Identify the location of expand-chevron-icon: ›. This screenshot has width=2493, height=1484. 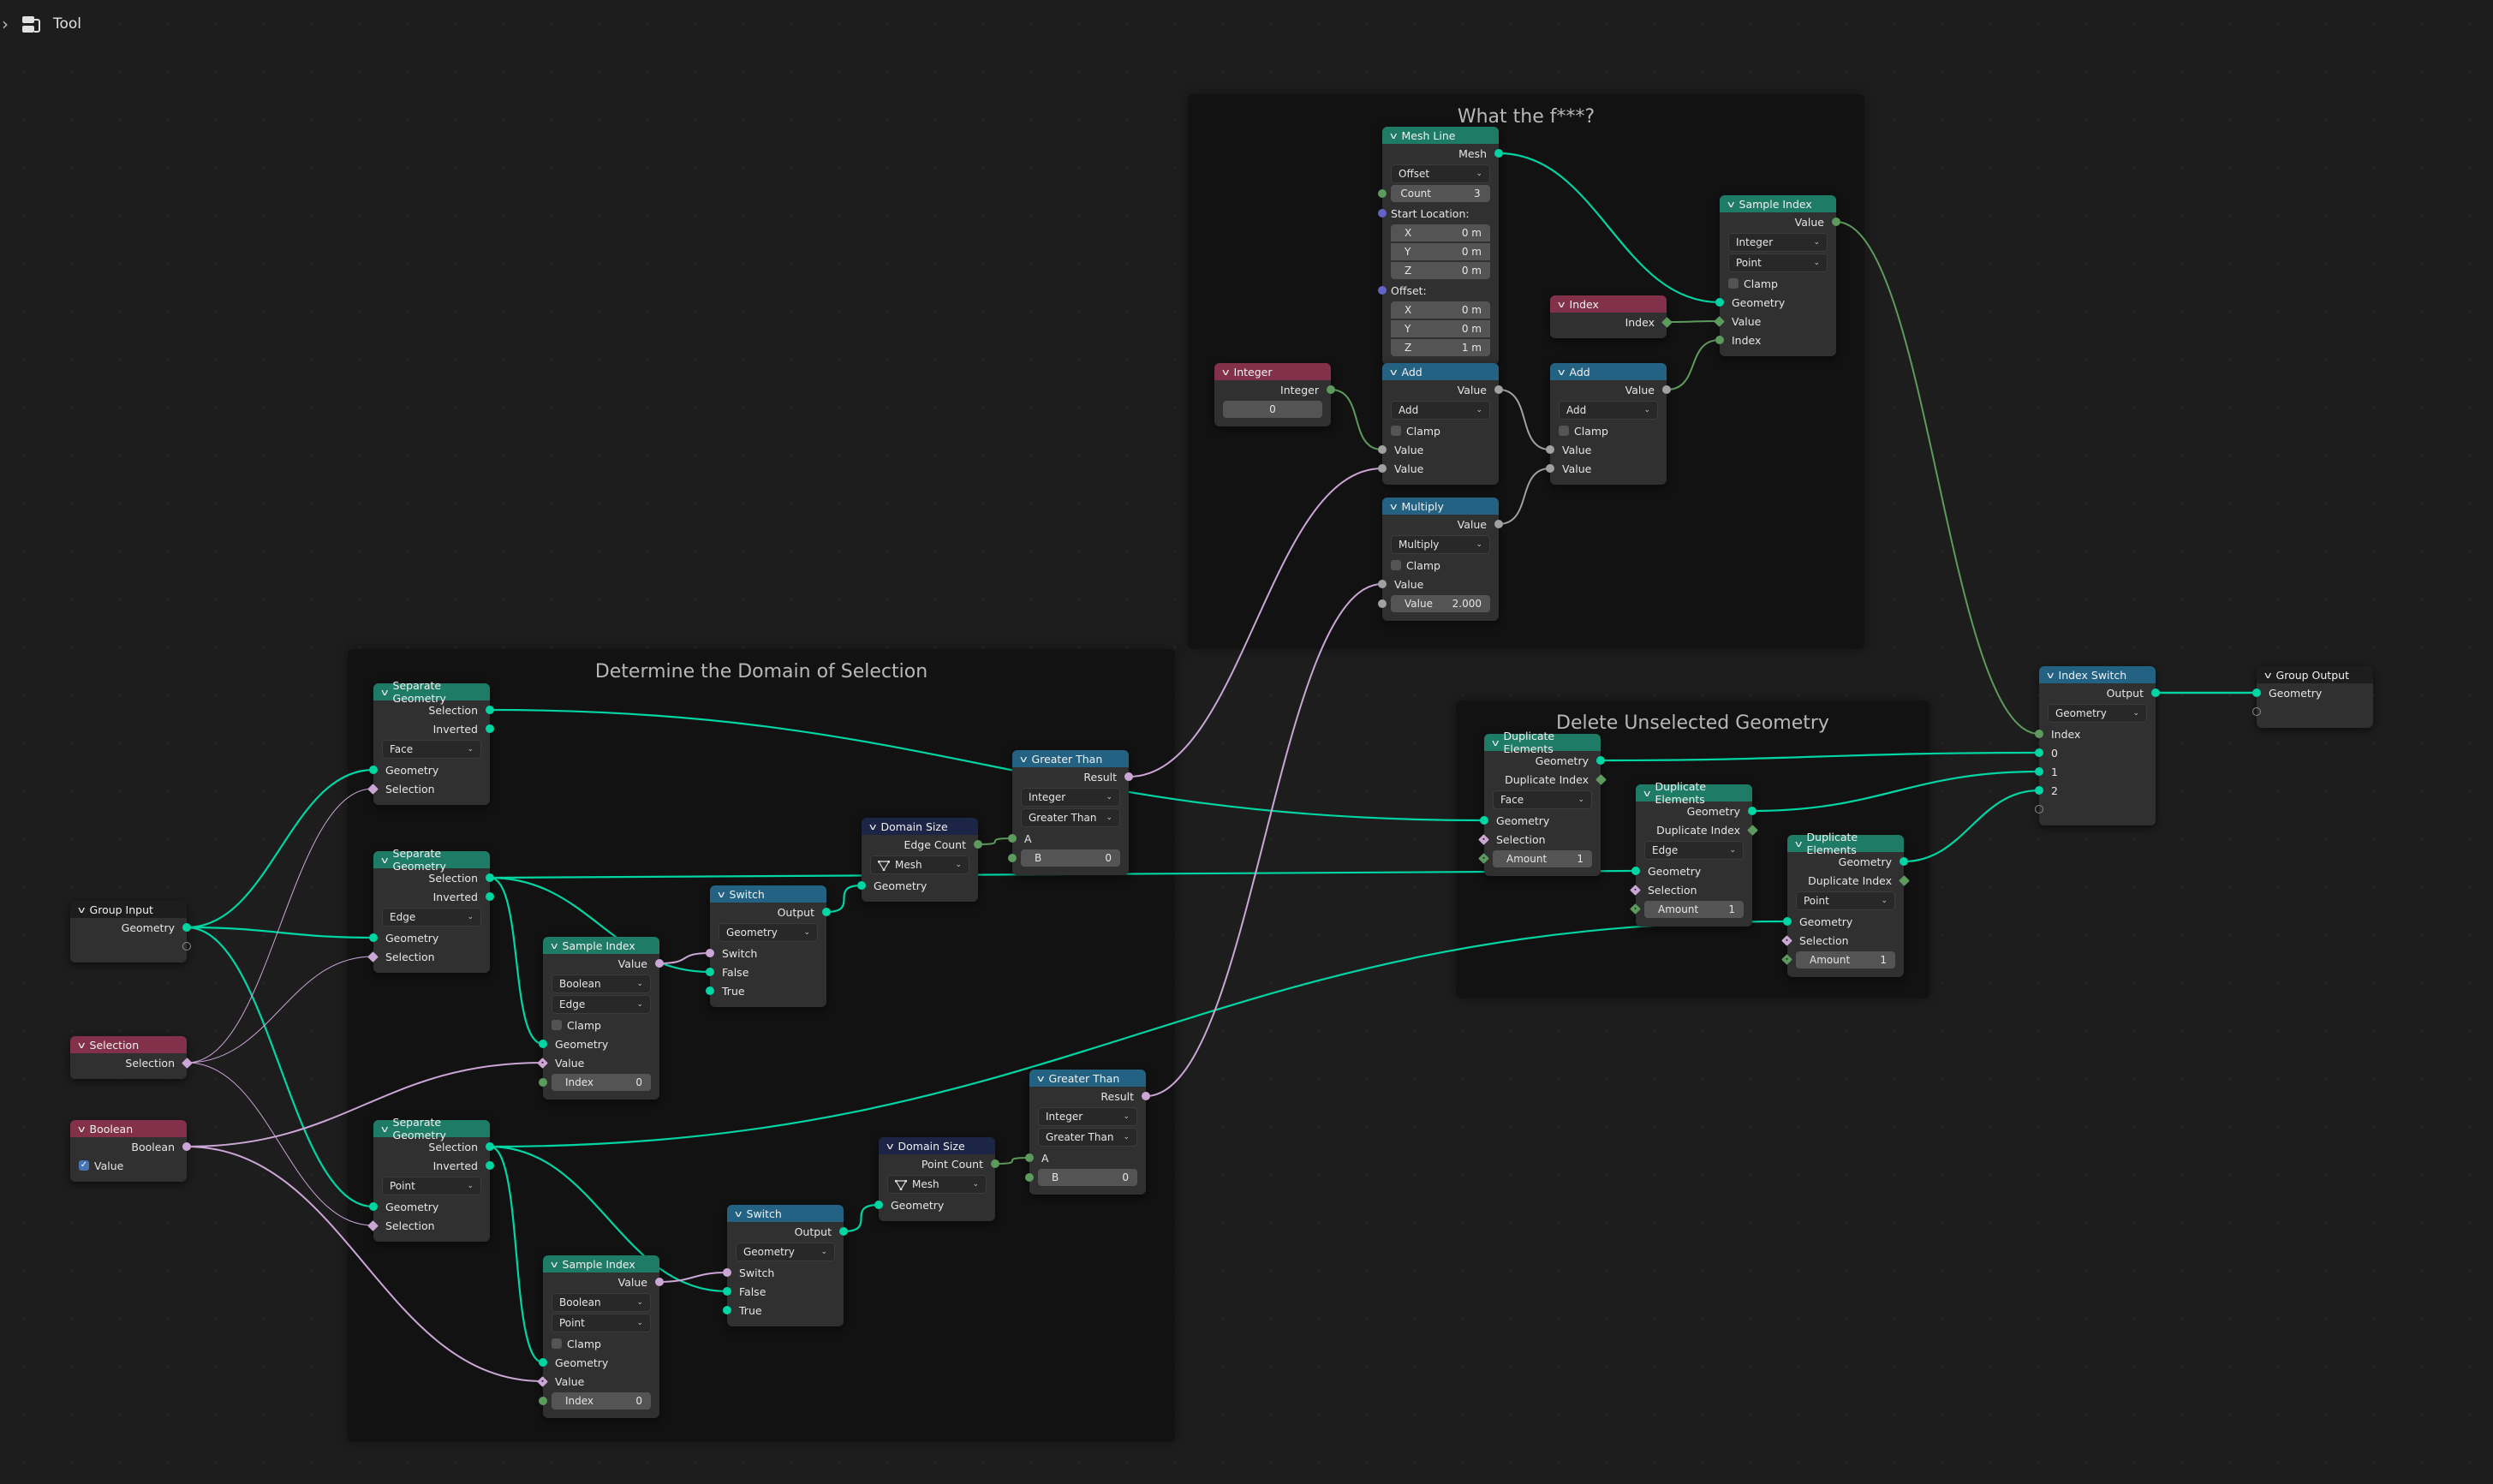
(5, 24).